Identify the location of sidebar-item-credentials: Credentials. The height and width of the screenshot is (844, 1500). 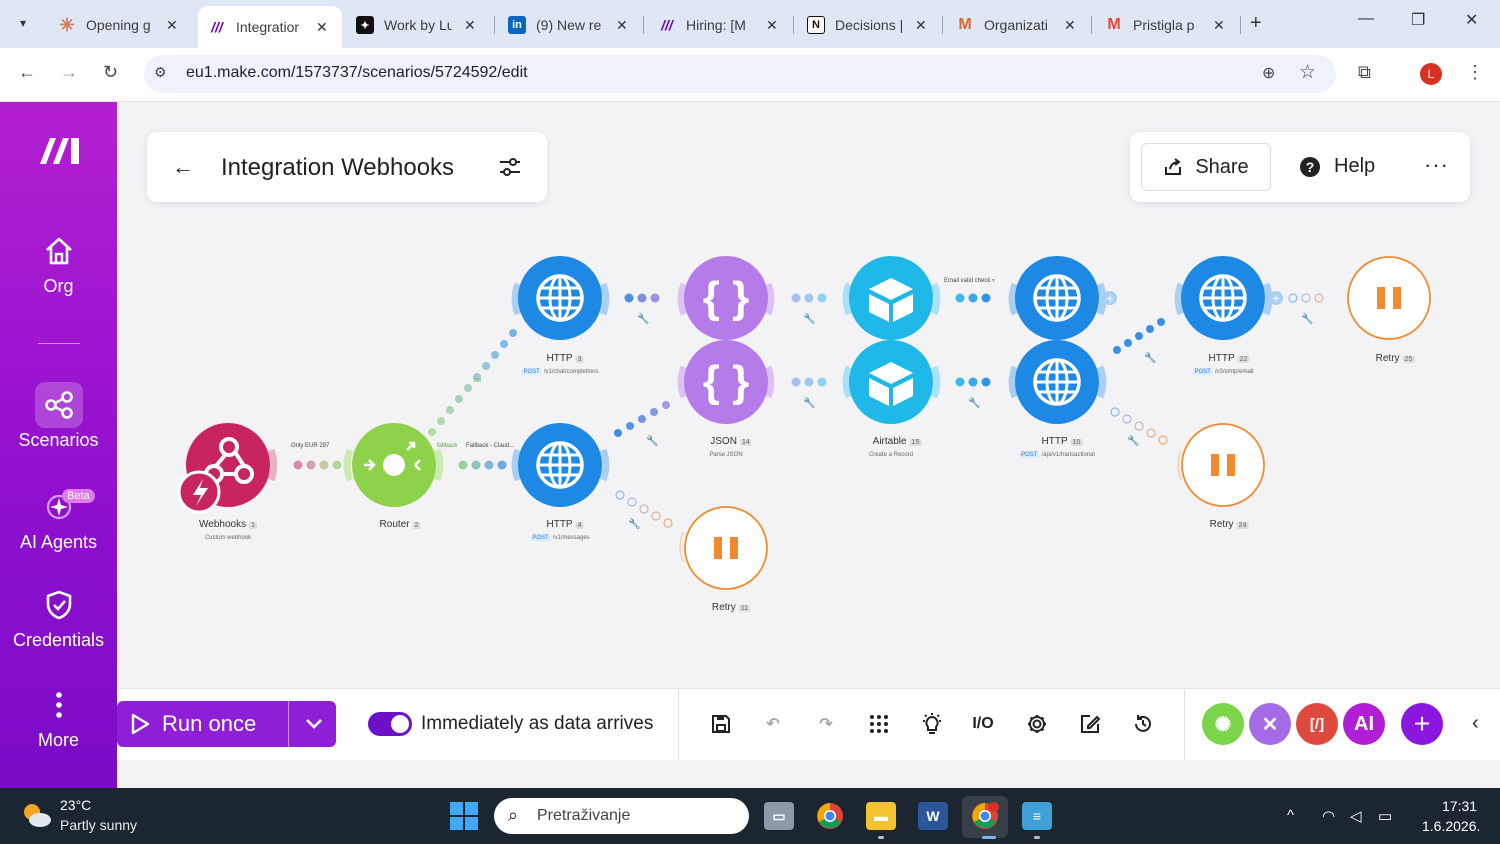
(58, 619).